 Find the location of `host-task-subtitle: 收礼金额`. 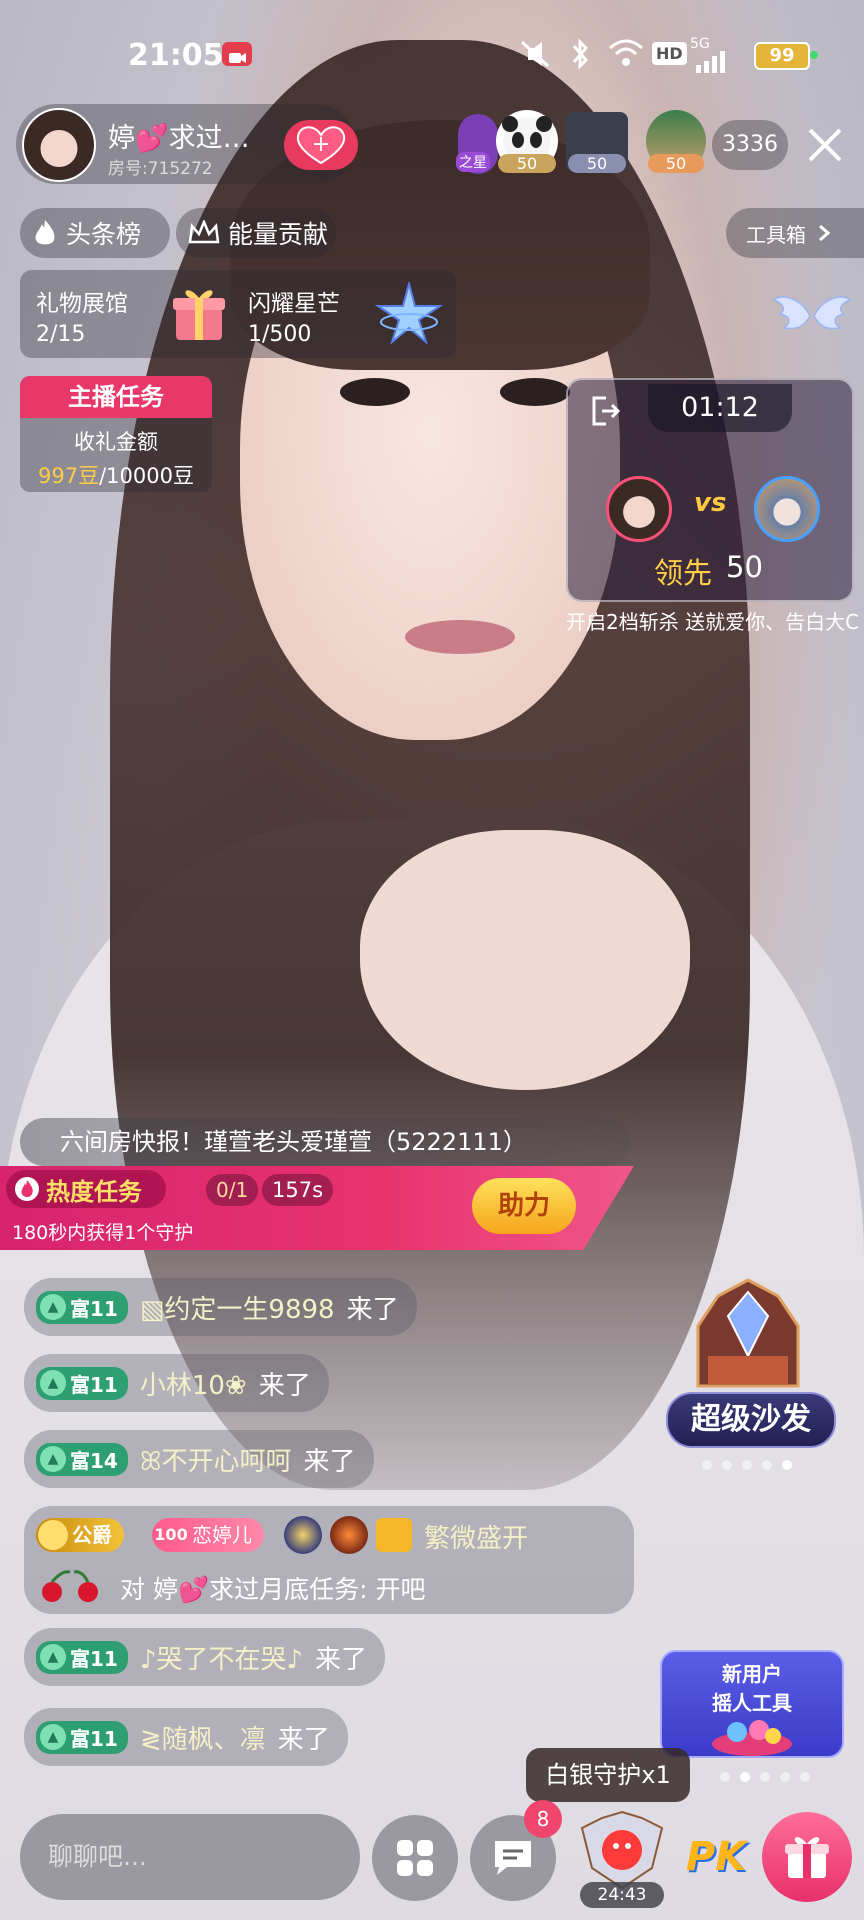

host-task-subtitle: 收礼金额 is located at coordinates (116, 442).